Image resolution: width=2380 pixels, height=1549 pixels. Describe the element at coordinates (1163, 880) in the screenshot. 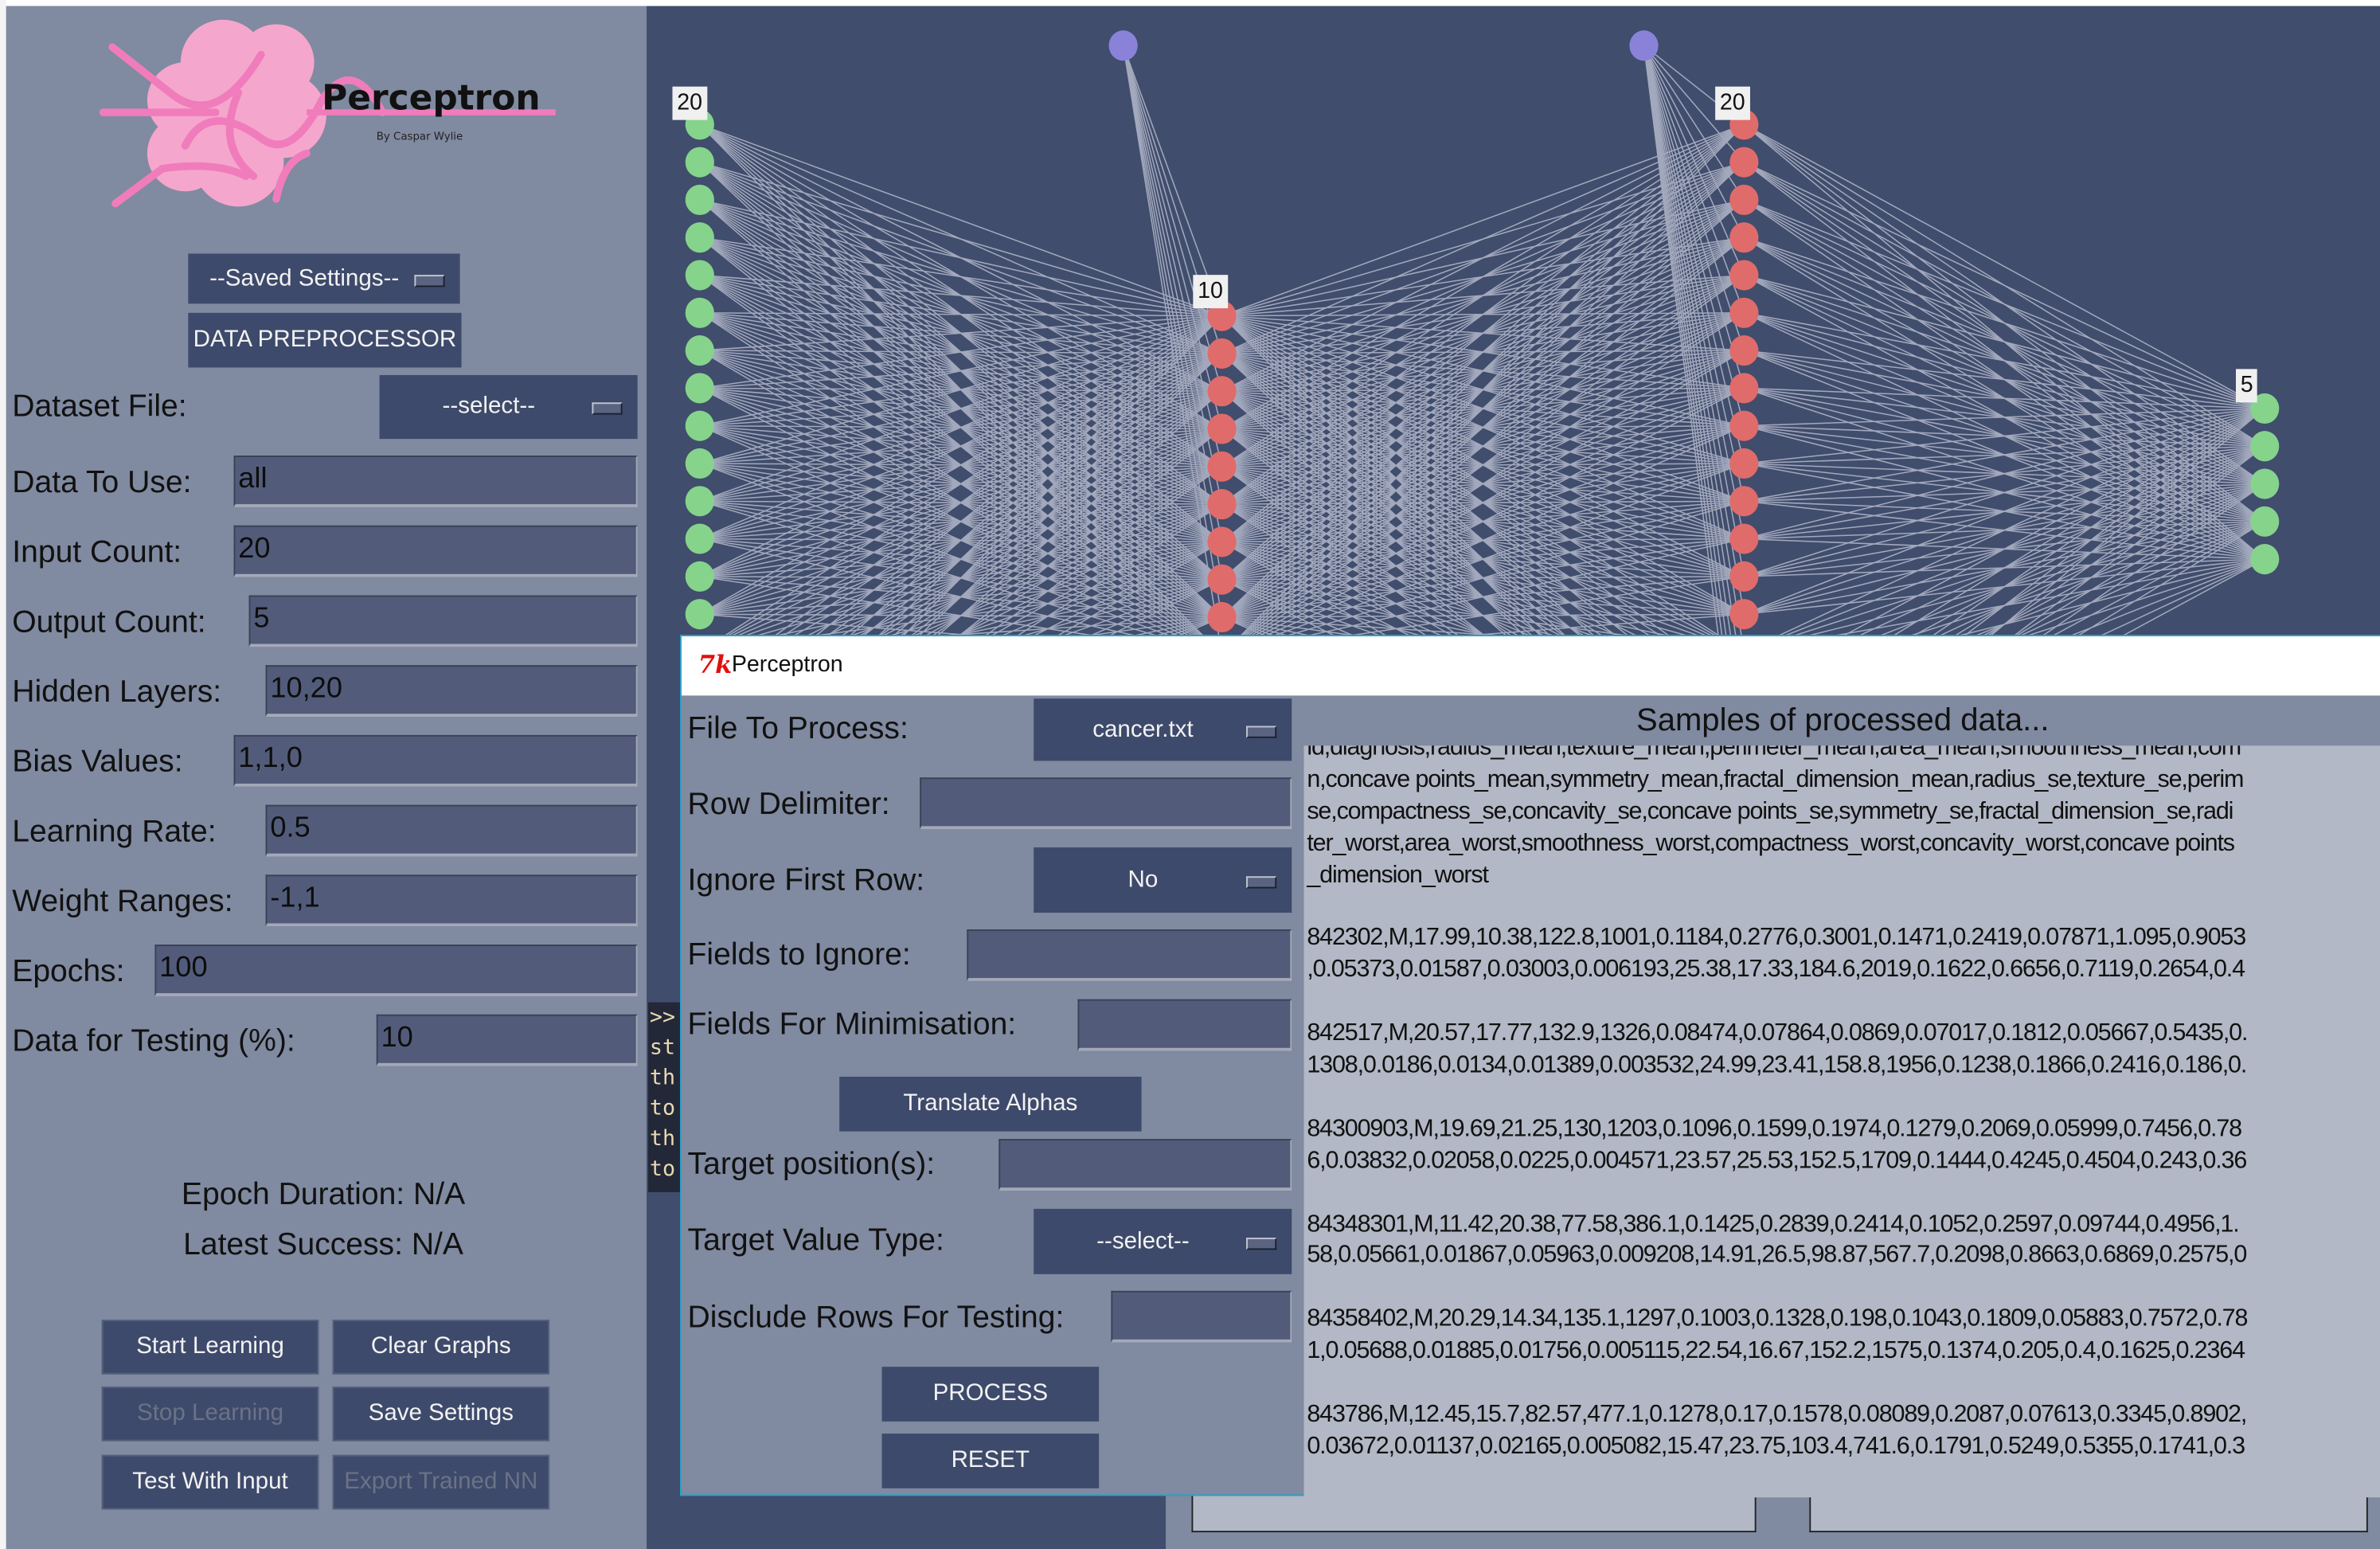

I see `ignore-first-row-dropdown: No` at that location.